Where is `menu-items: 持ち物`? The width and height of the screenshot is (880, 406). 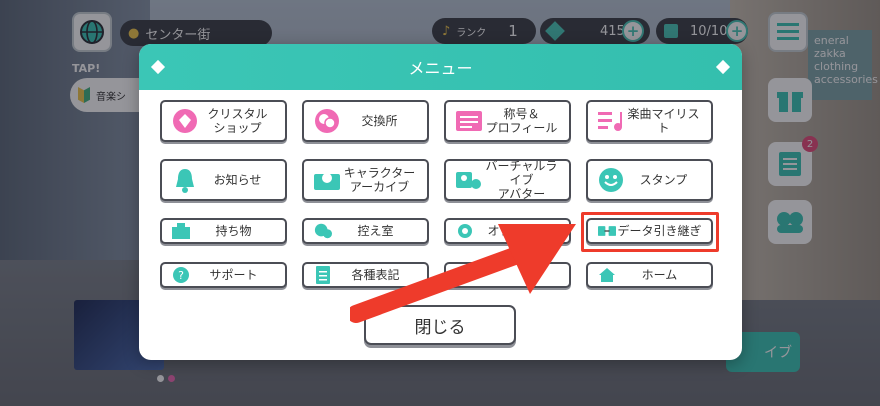
menu-items: 持ち物 is located at coordinates (223, 231).